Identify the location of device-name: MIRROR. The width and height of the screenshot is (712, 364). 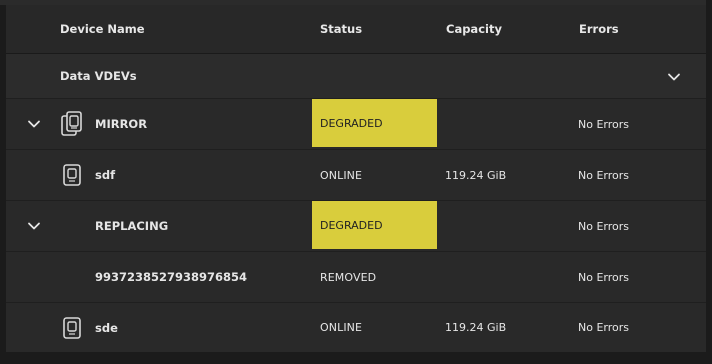
(121, 124).